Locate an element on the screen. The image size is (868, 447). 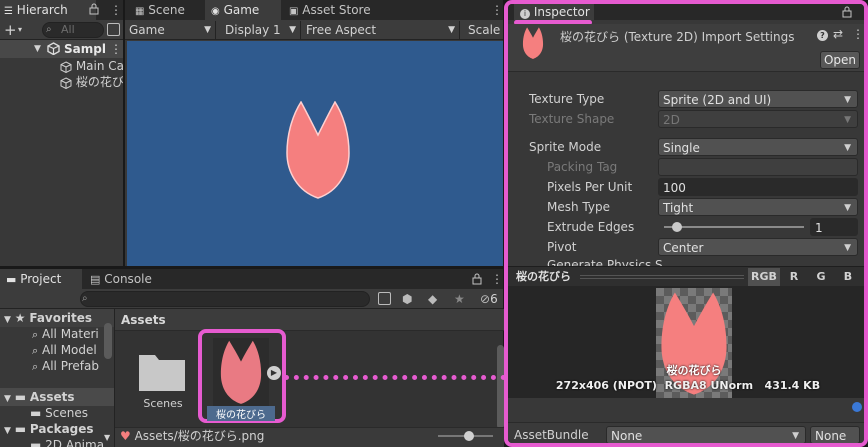
label-tag-icon: ◆ is located at coordinates (432, 299).